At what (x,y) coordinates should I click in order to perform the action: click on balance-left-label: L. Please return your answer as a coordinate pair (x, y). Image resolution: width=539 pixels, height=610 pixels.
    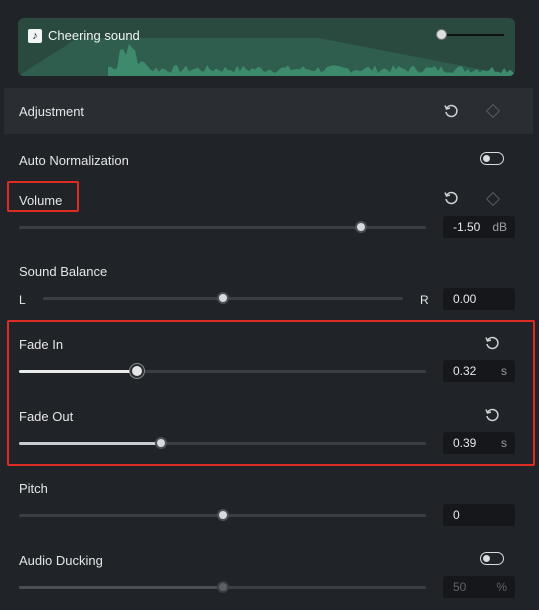
    Looking at the image, I should click on (22, 300).